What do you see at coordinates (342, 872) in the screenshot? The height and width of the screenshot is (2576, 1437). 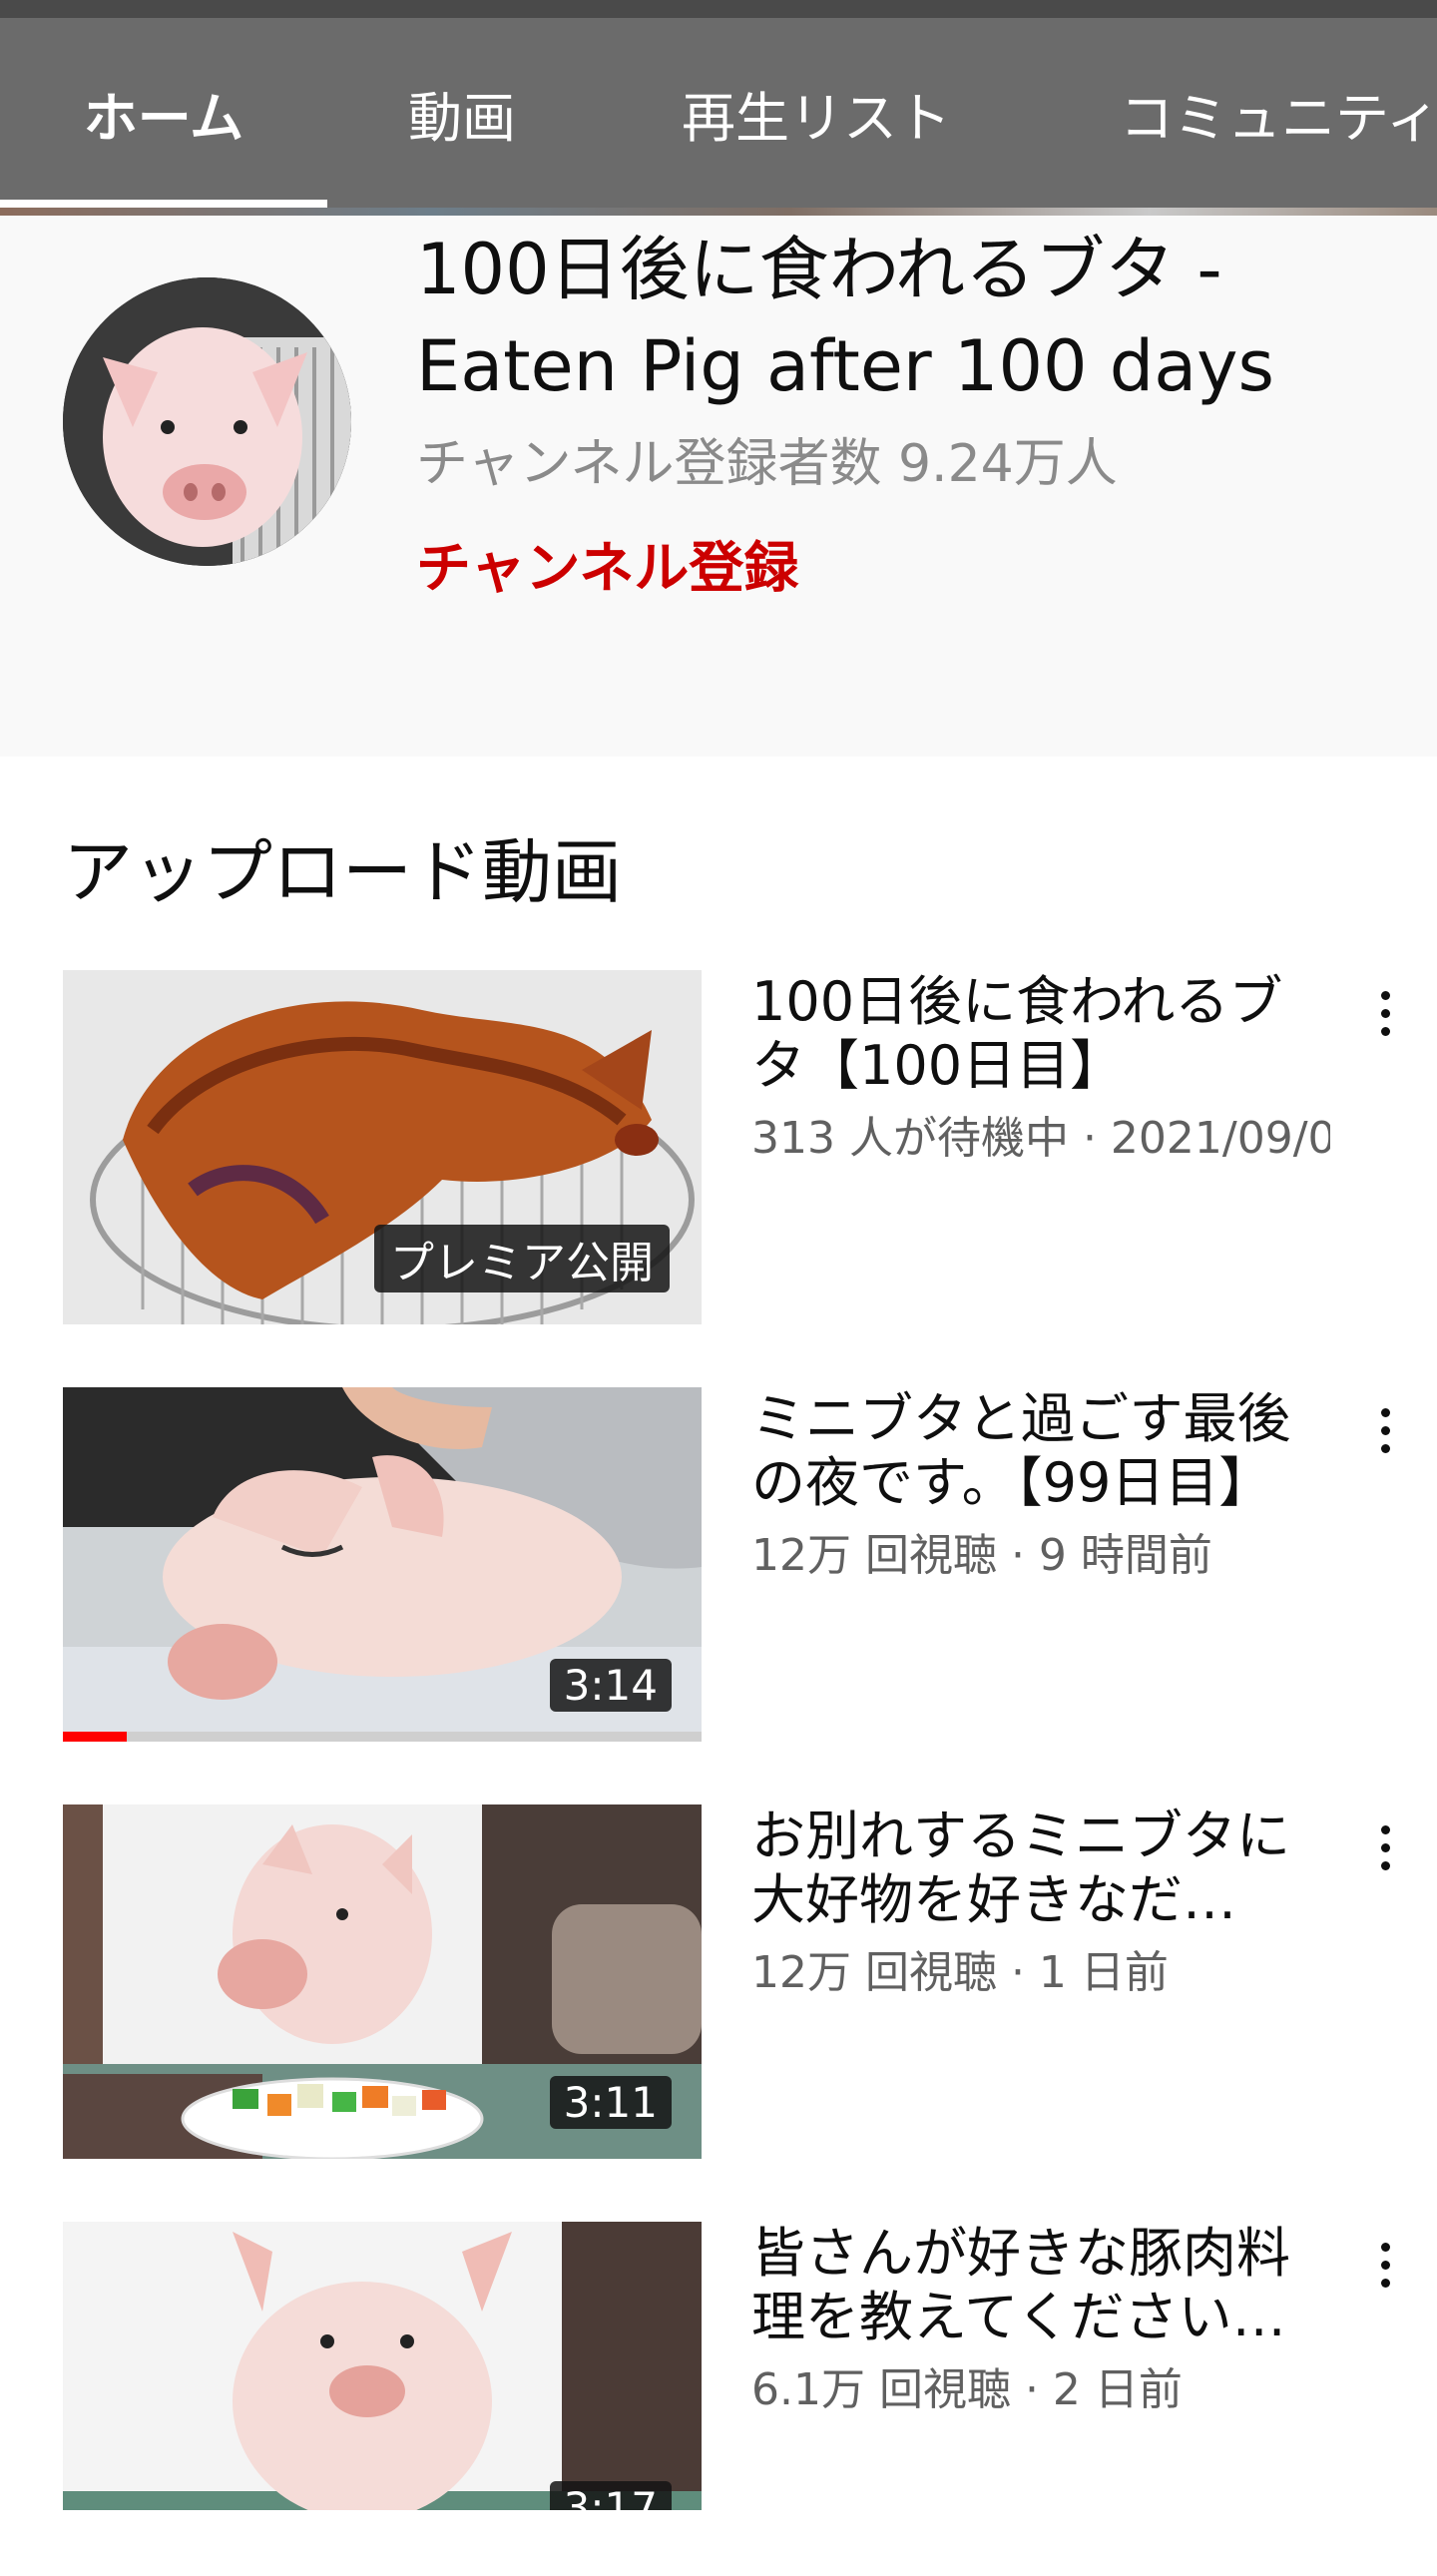 I see `uploads-section-title: アップロード動画` at bounding box center [342, 872].